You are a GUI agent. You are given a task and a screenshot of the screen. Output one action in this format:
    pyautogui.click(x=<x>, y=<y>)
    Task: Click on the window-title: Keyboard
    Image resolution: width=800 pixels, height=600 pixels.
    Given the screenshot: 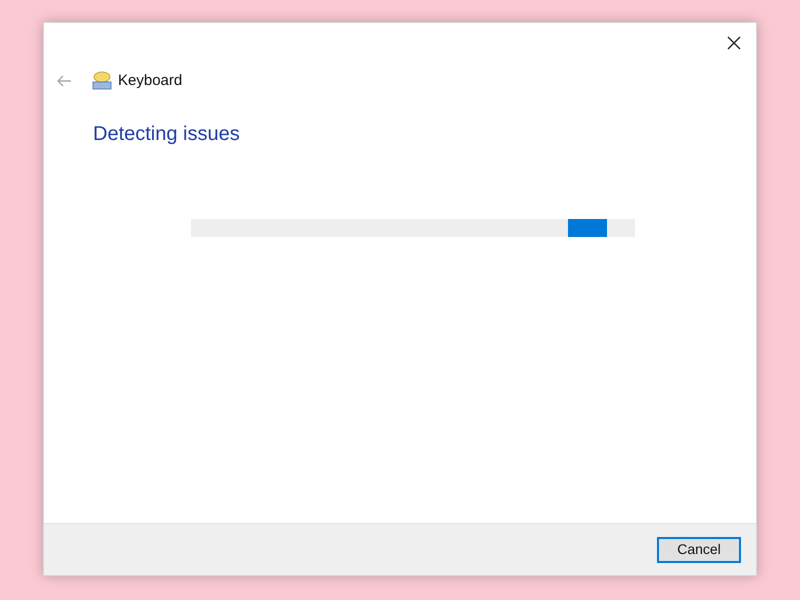 What is the action you would take?
    pyautogui.click(x=150, y=80)
    